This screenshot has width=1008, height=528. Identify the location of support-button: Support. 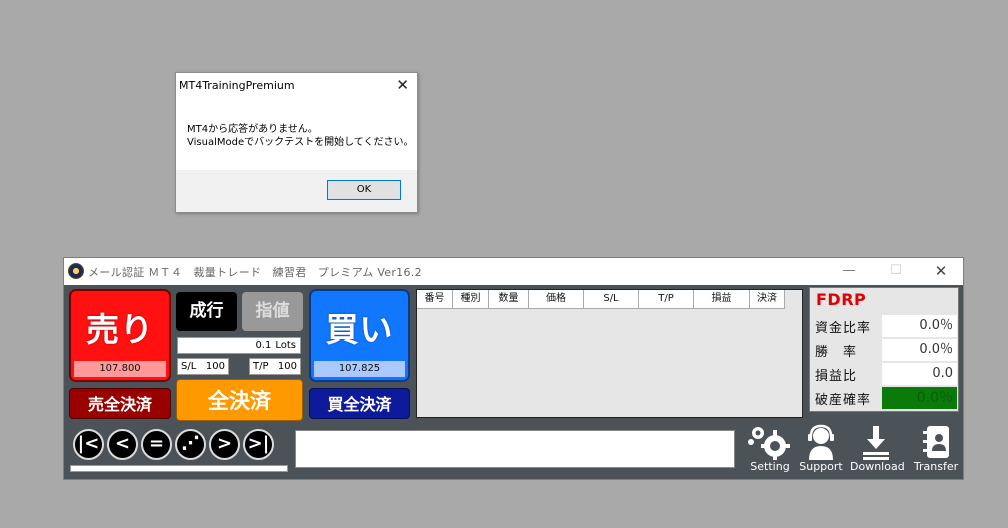
(821, 449).